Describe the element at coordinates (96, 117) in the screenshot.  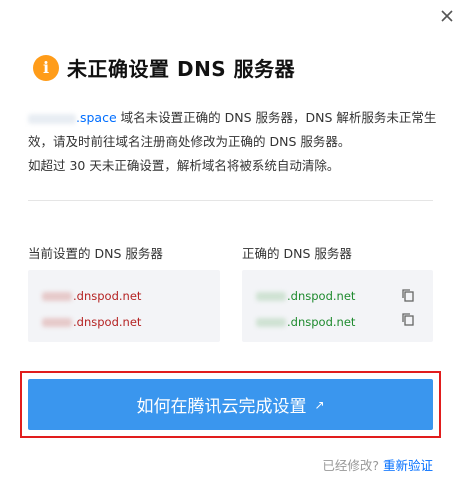
I see `domain-suffix: .space` at that location.